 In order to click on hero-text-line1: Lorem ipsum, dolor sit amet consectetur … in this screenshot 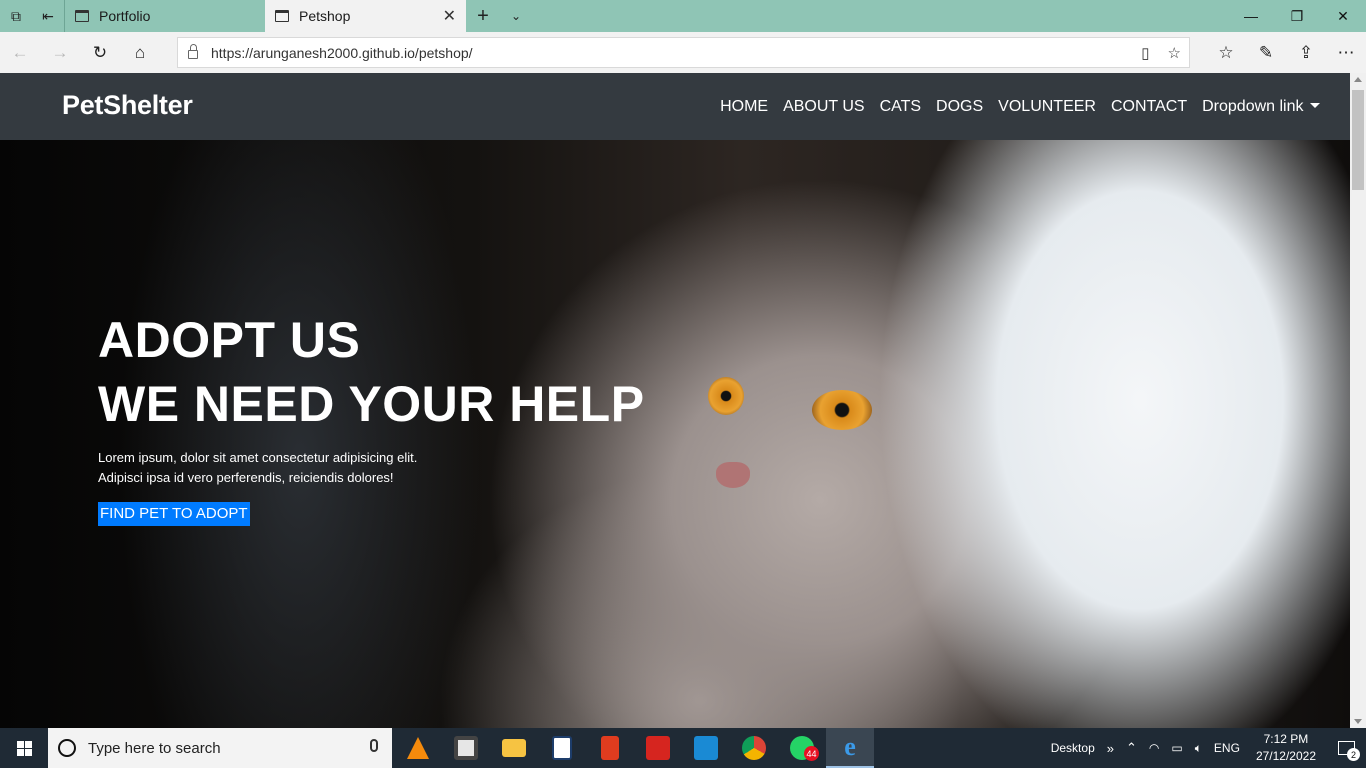, I will do `click(258, 457)`.